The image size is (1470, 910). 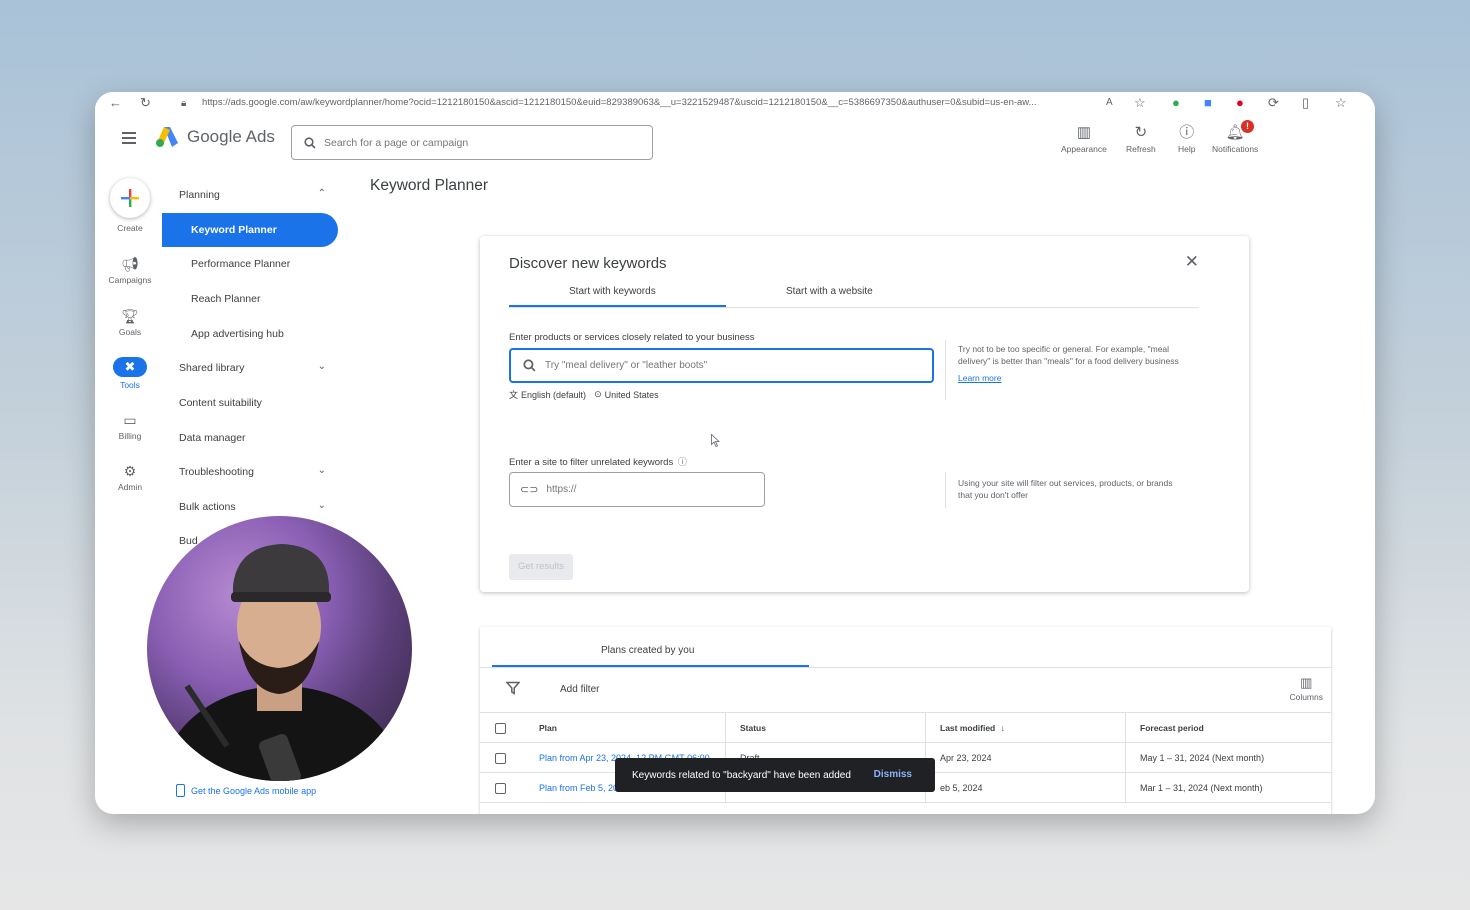 What do you see at coordinates (1141, 149) in the screenshot?
I see `refresh-label: Refresh` at bounding box center [1141, 149].